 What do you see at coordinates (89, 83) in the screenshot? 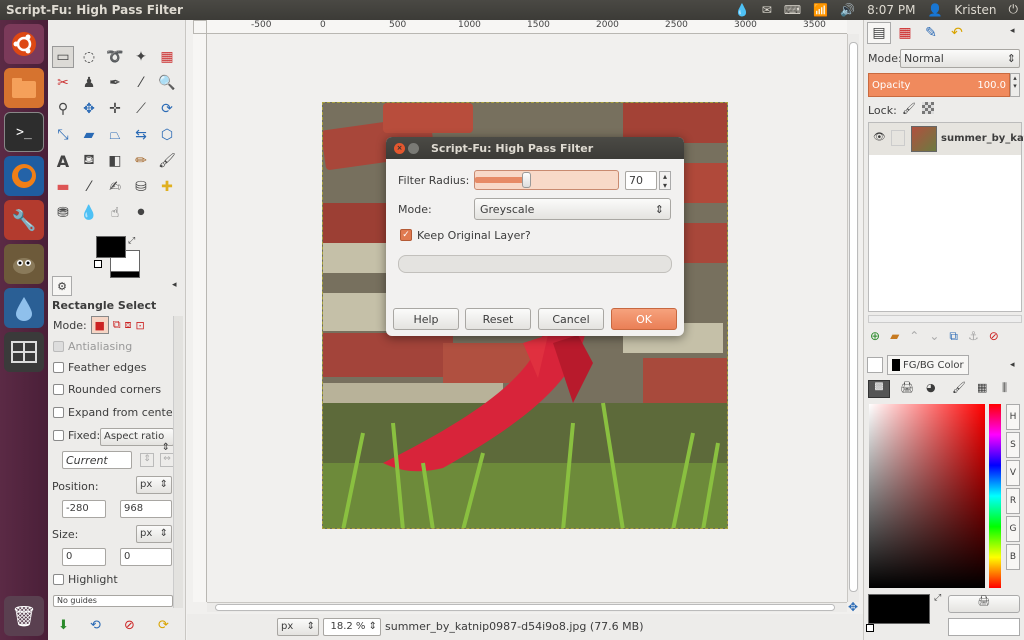
I see `foreground-select-icon: ♟` at bounding box center [89, 83].